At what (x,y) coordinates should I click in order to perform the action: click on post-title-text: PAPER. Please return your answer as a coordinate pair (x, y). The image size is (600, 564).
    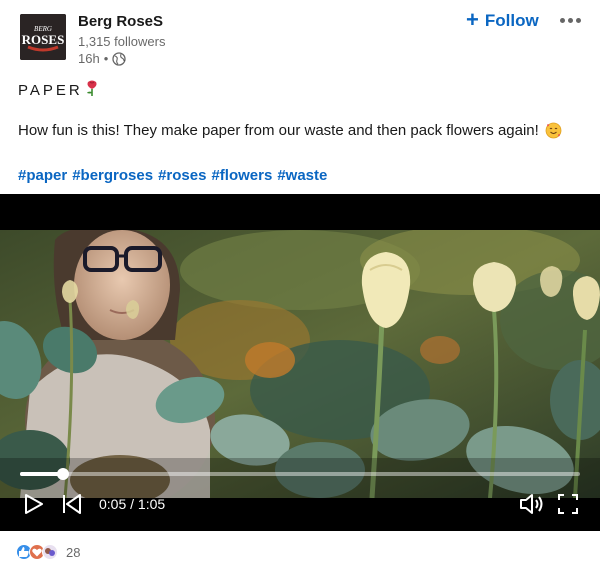
    Looking at the image, I should click on (50, 90).